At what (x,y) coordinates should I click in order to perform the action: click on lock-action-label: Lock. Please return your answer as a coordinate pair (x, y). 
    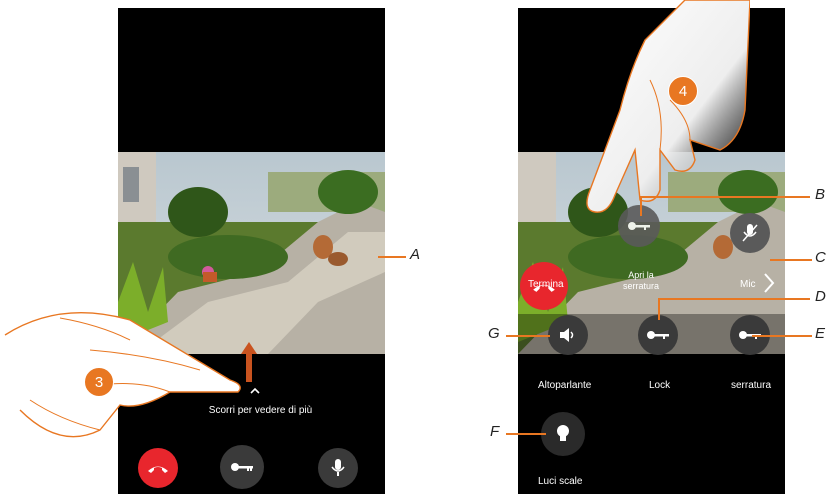
    Looking at the image, I should click on (660, 385).